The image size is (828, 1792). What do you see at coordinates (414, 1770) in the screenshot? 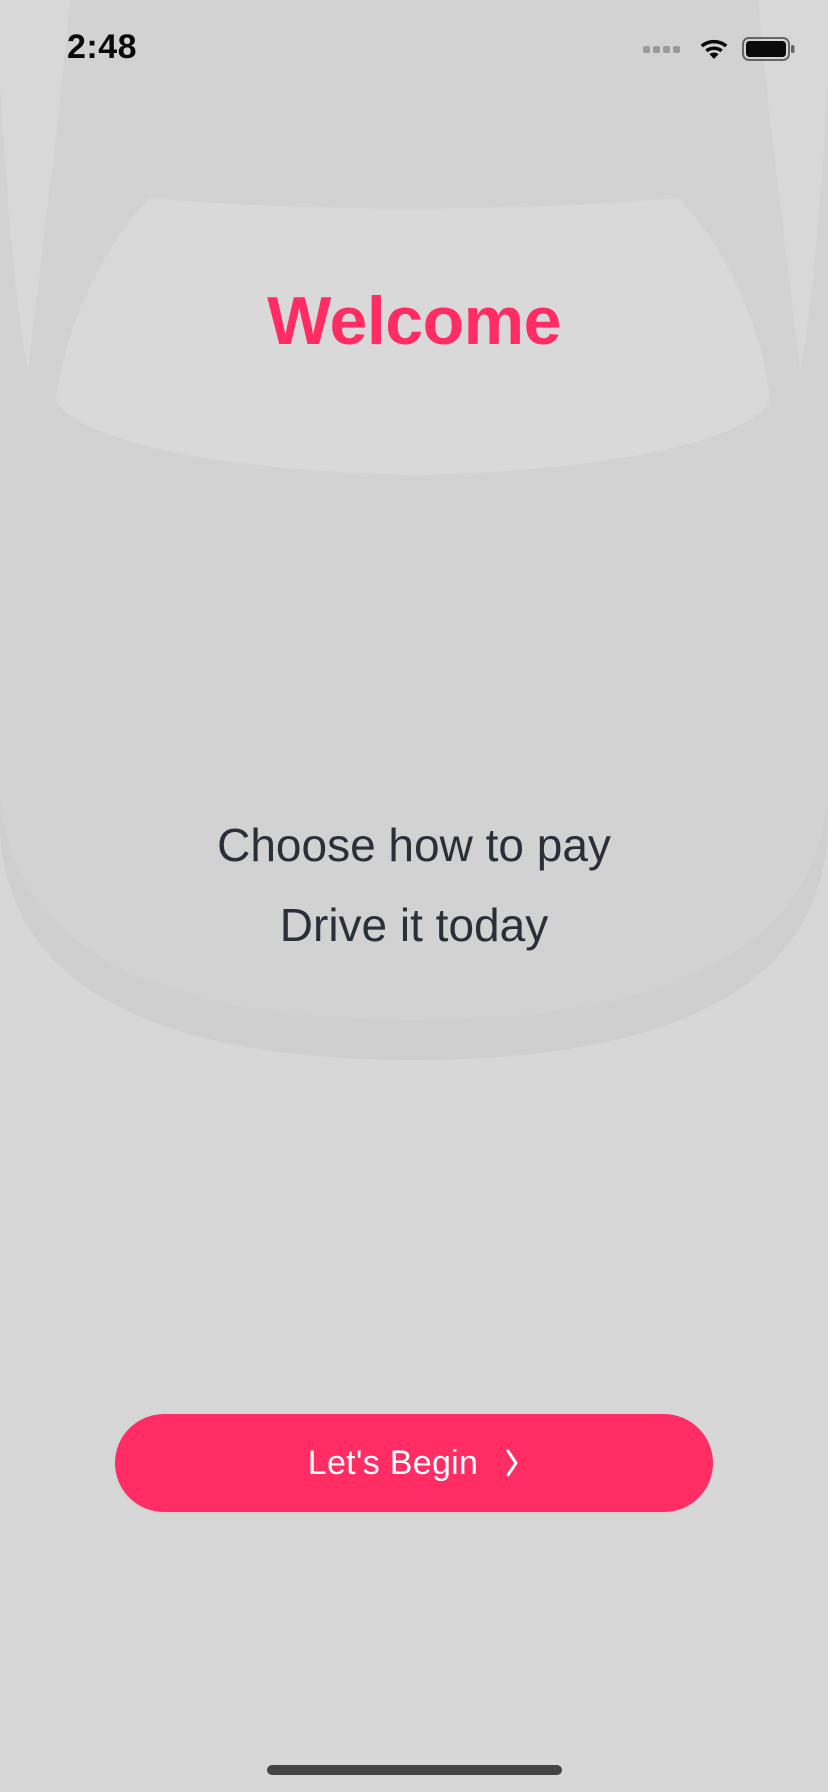
I see `home-indicator` at bounding box center [414, 1770].